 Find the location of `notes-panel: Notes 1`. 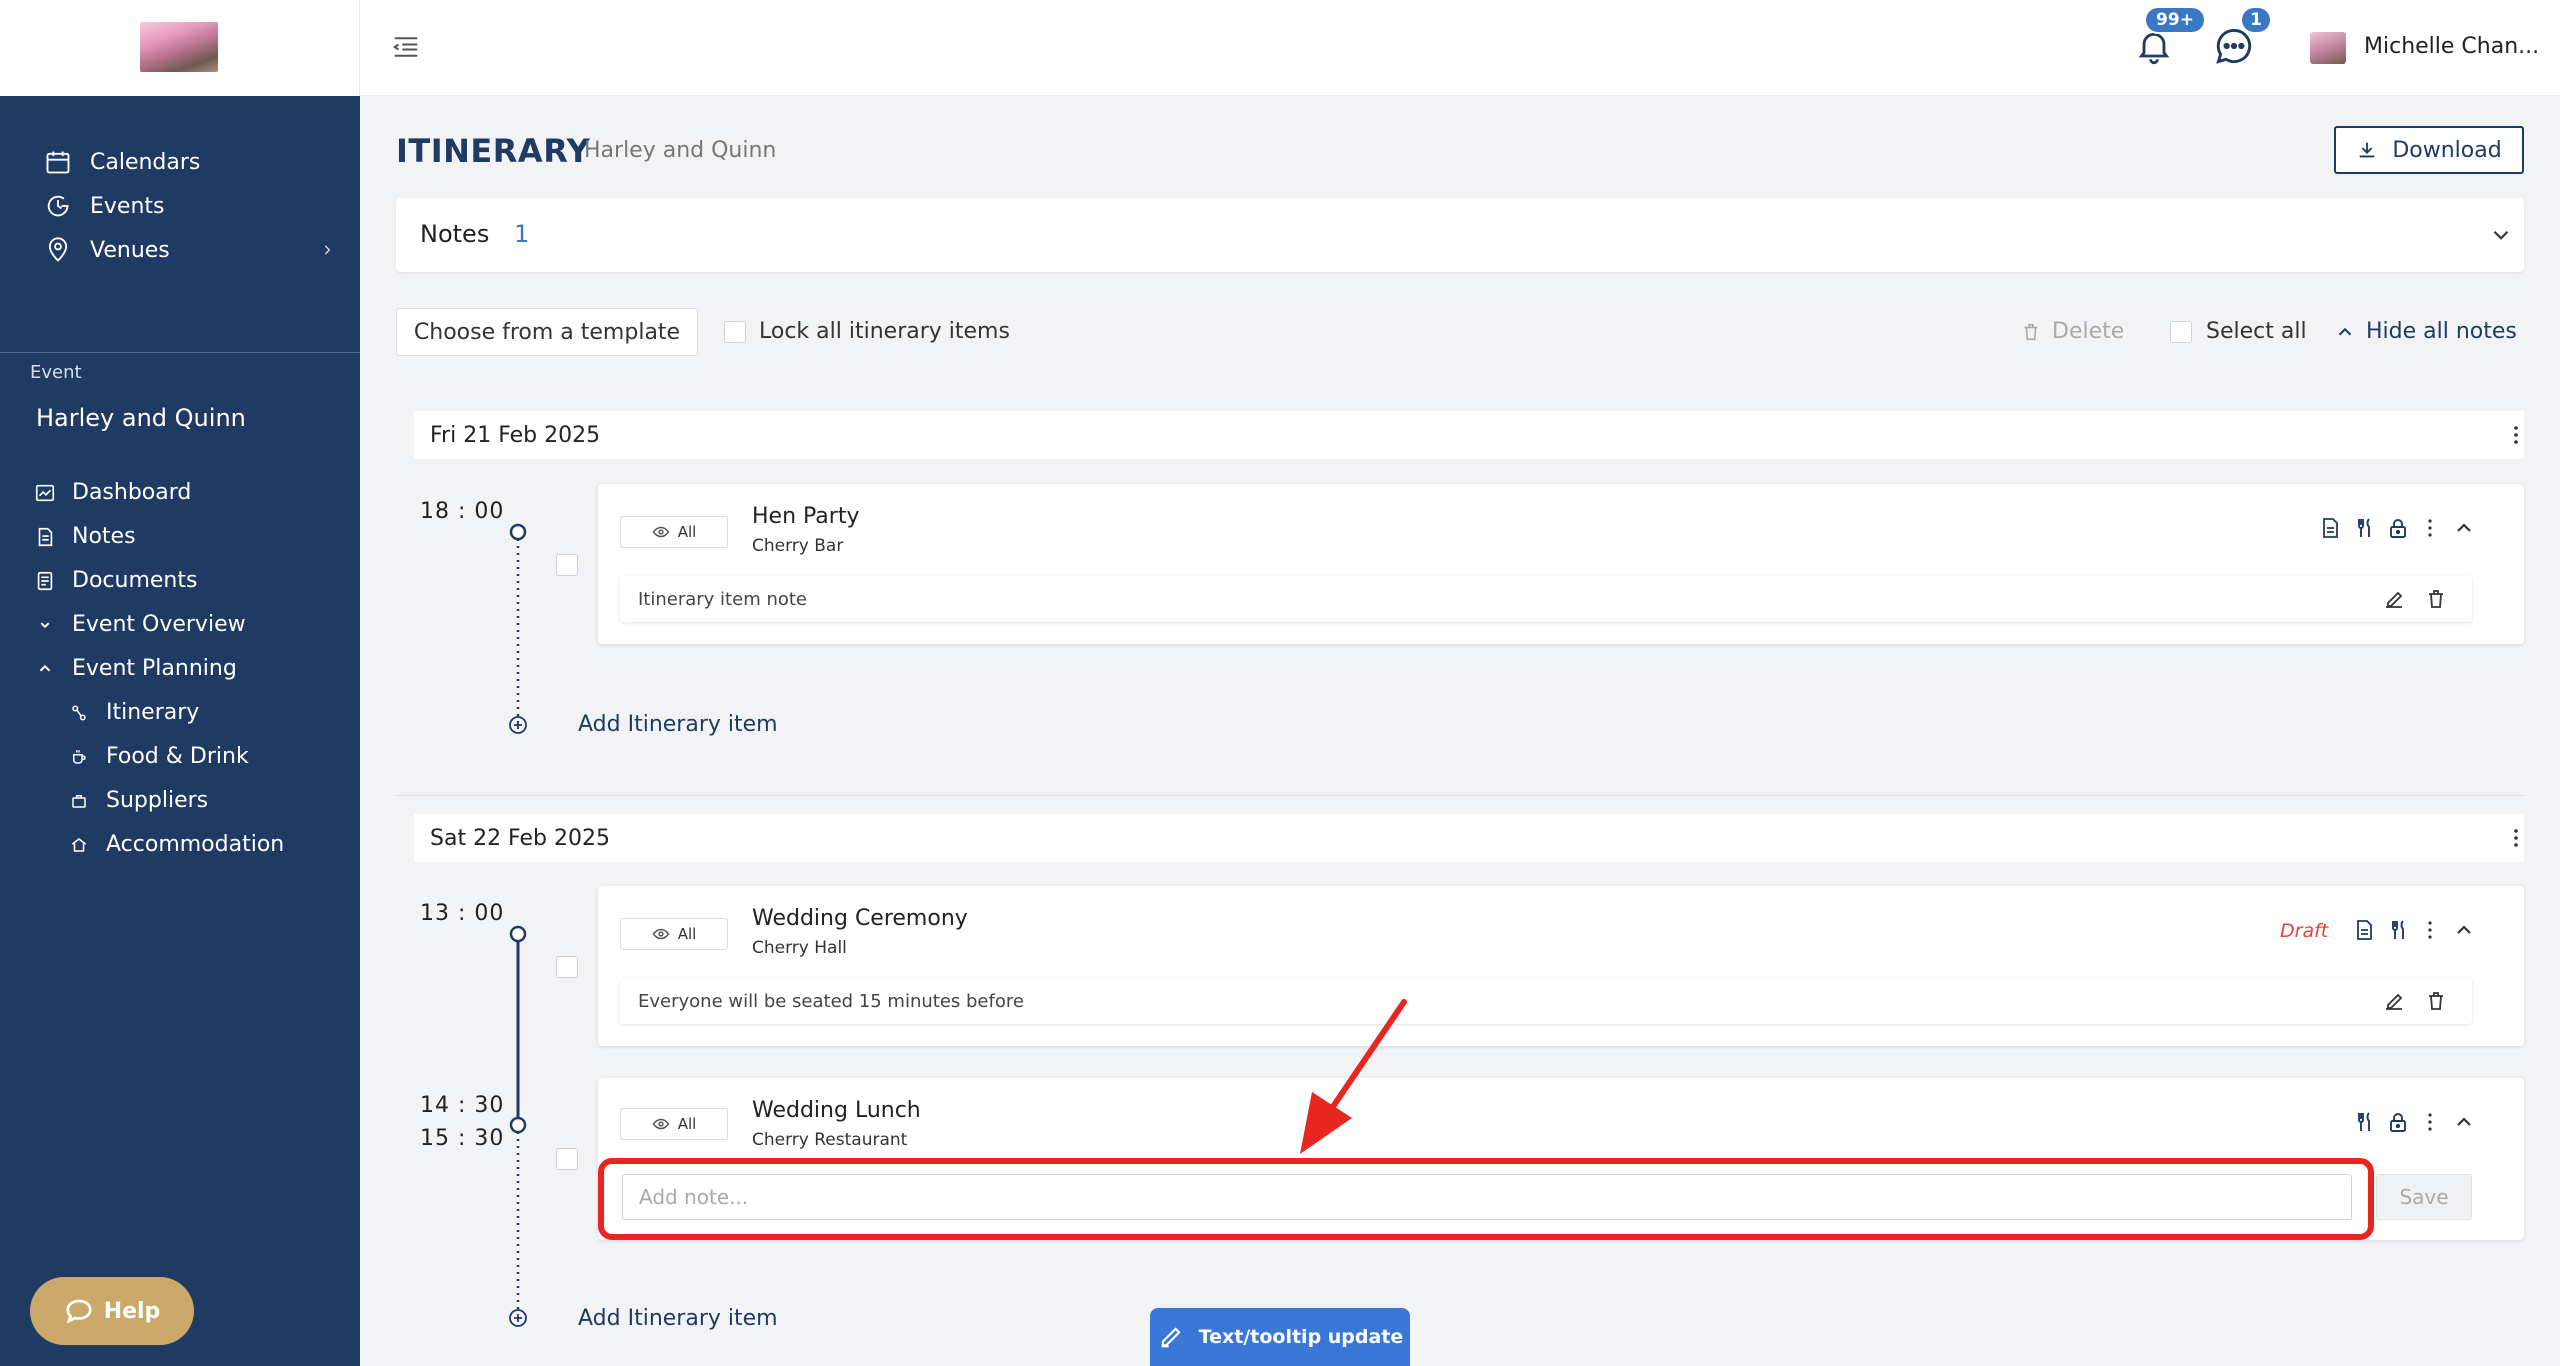

notes-panel: Notes 1 is located at coordinates (1460, 235).